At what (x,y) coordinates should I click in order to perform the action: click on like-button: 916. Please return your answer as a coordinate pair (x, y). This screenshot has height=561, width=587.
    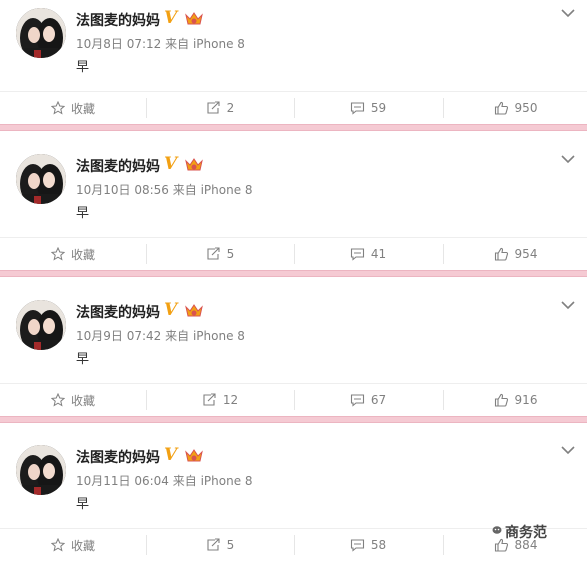
    Looking at the image, I should click on (515, 400).